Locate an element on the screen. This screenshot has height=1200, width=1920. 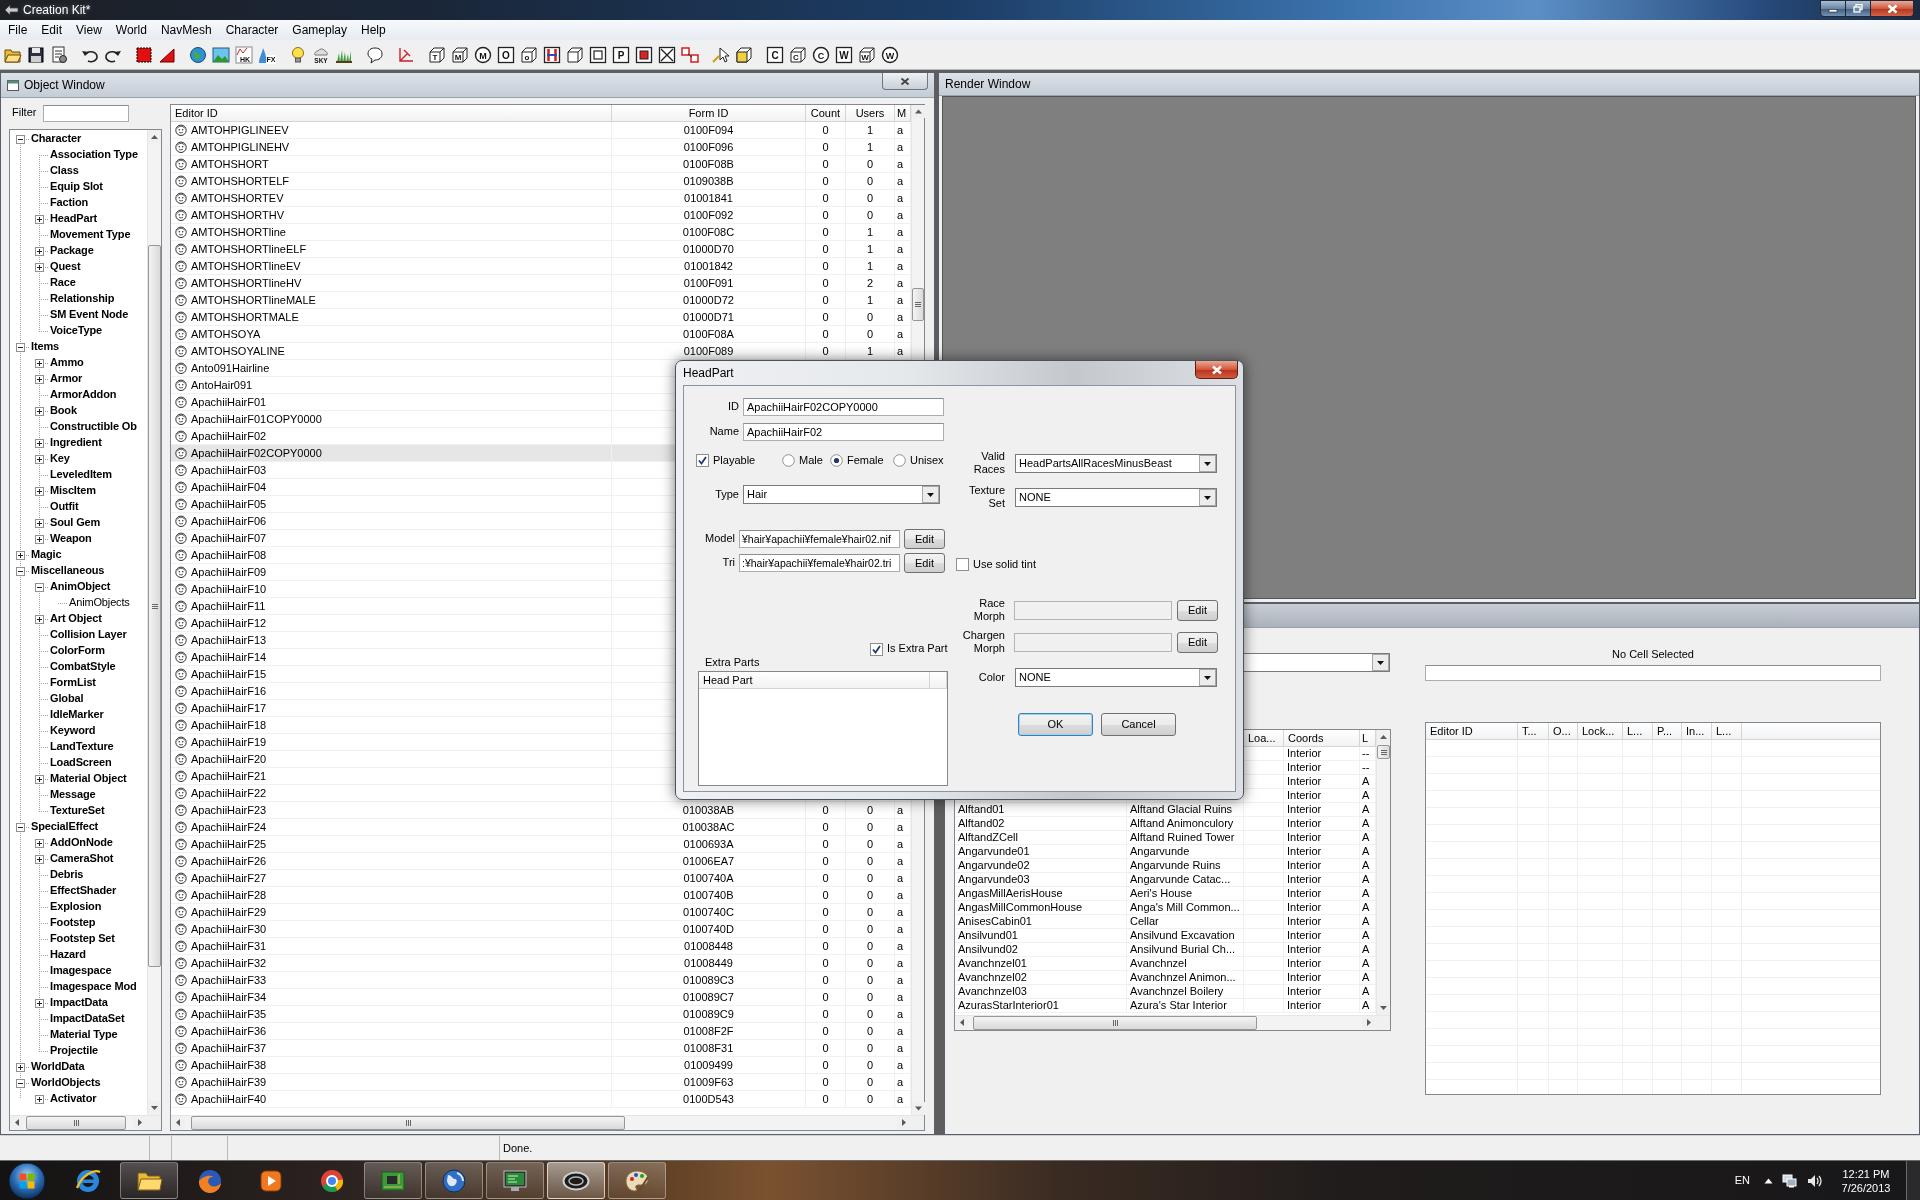
minimize-button is located at coordinates (1833, 8).